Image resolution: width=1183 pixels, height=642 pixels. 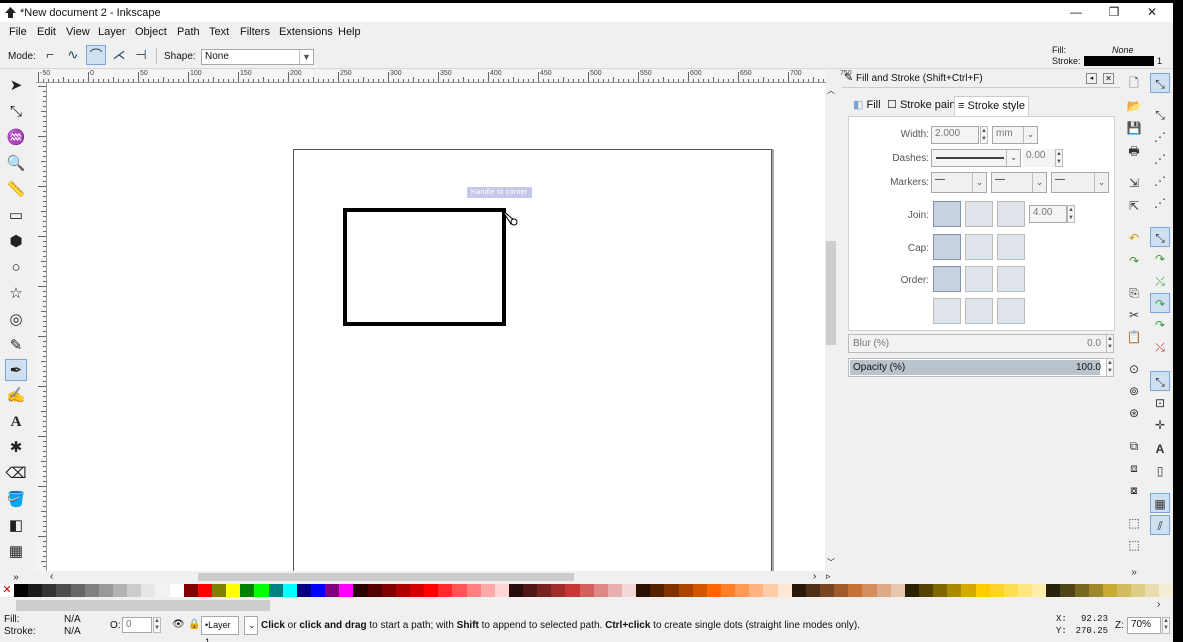 I want to click on zoom-selection-icon: ⊙, so click(x=1134, y=369).